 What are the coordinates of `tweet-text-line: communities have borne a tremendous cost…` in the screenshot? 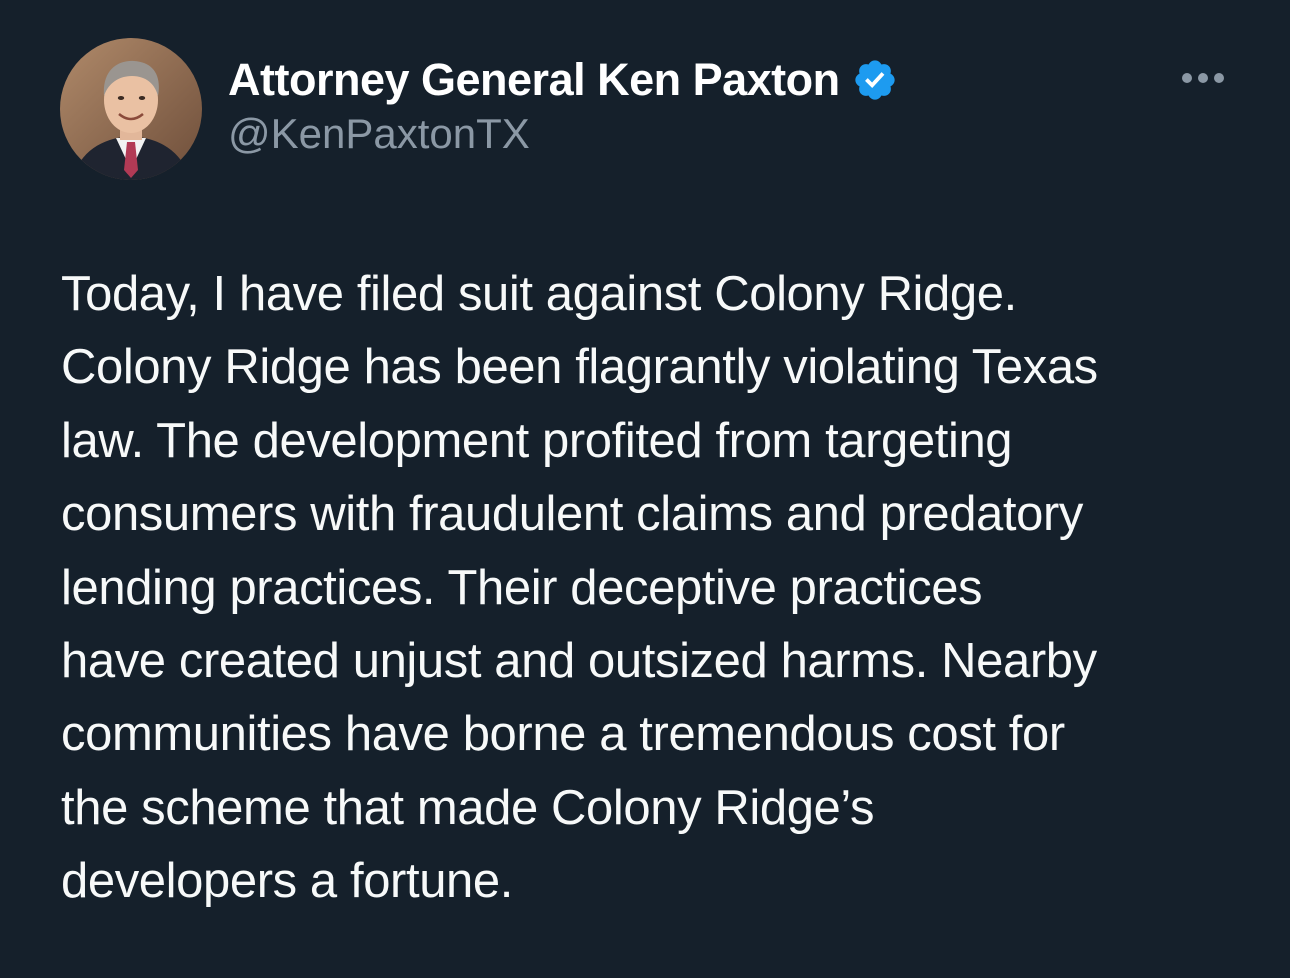 It's located at (563, 734).